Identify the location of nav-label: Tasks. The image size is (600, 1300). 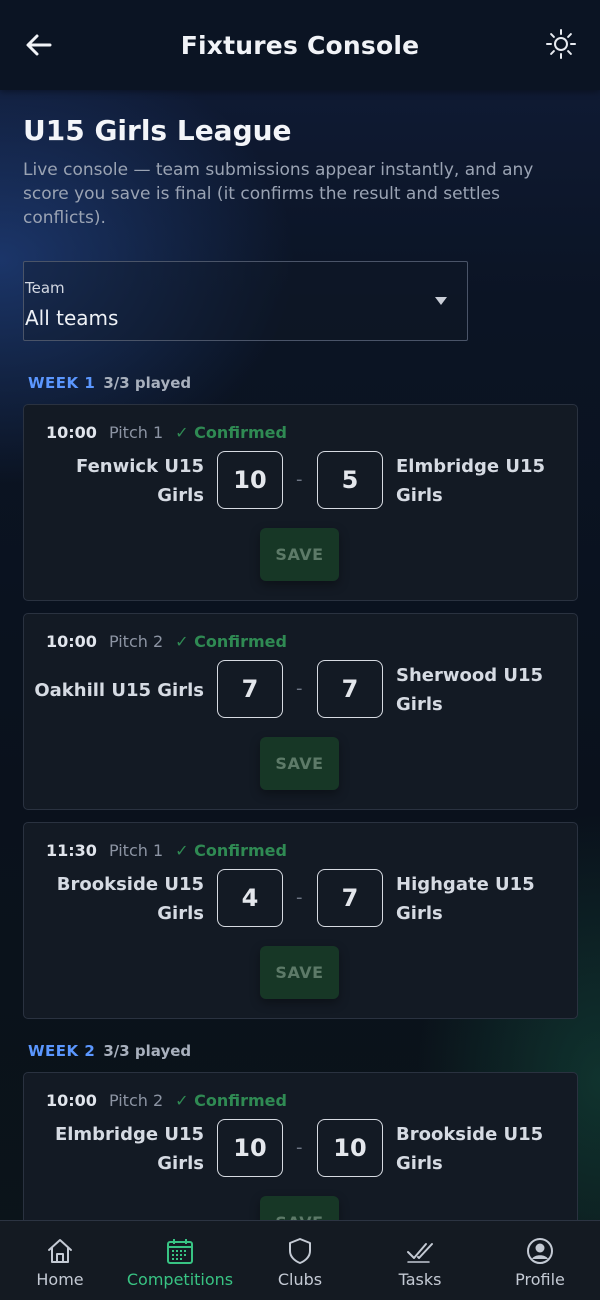
(420, 1279).